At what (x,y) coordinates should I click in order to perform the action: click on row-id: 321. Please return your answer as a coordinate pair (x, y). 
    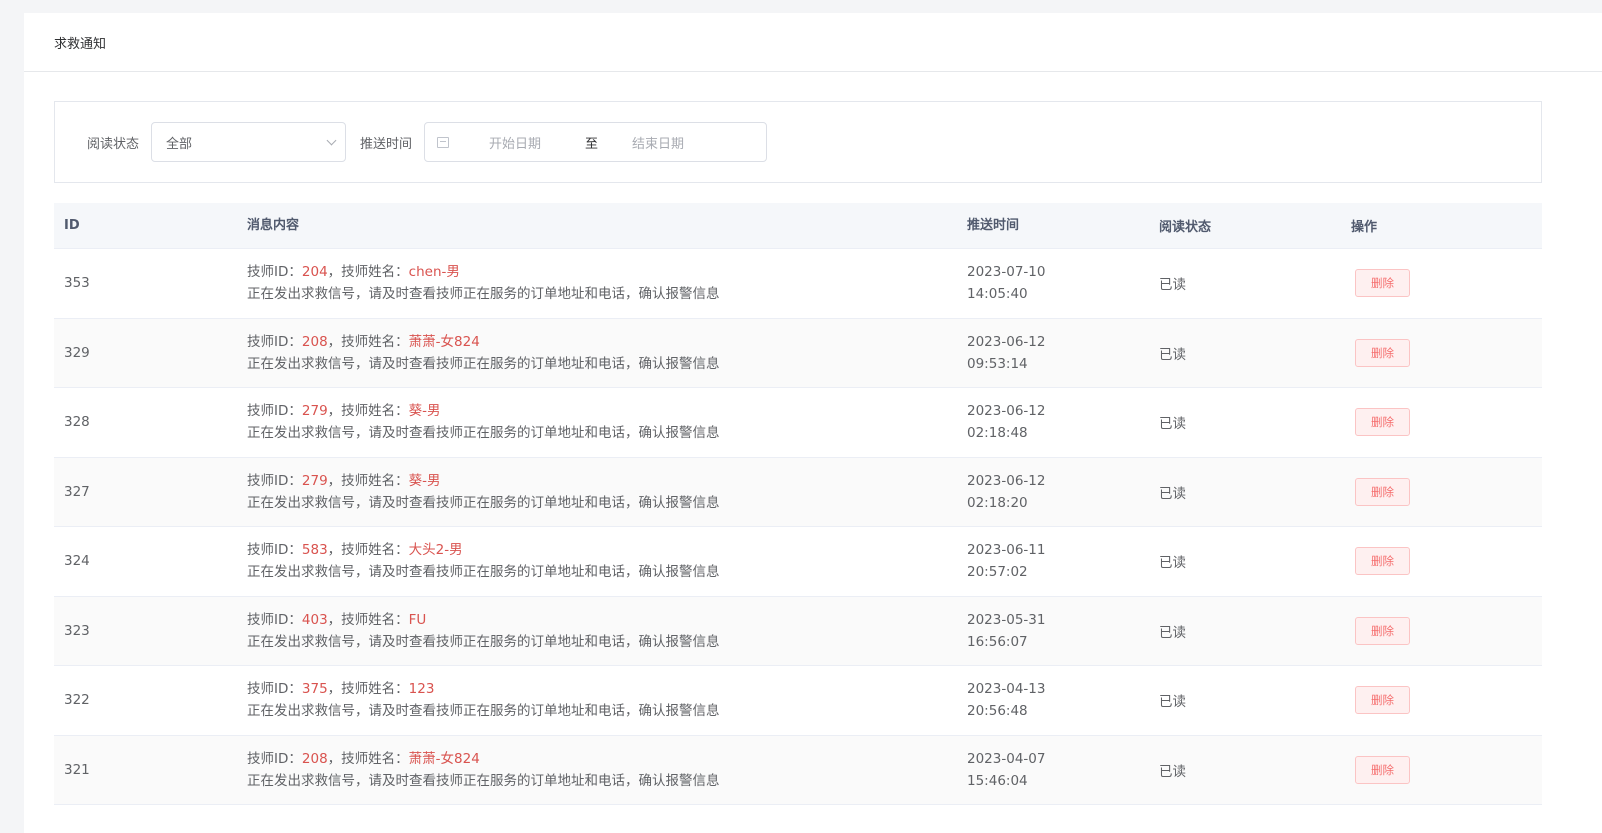
    Looking at the image, I should click on (77, 769).